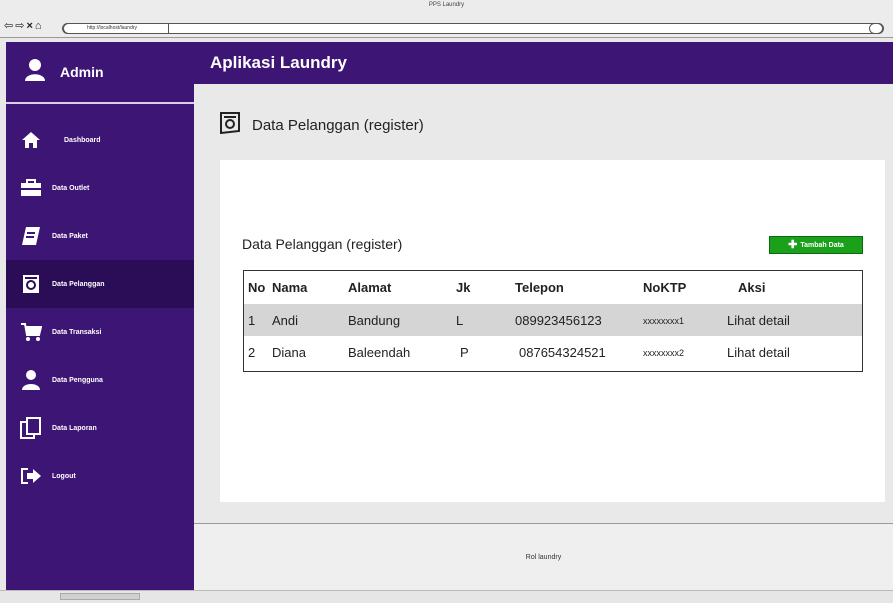 The image size is (893, 603). Describe the element at coordinates (322, 244) in the screenshot. I see `card-title: Data Pelanggan (register)` at that location.